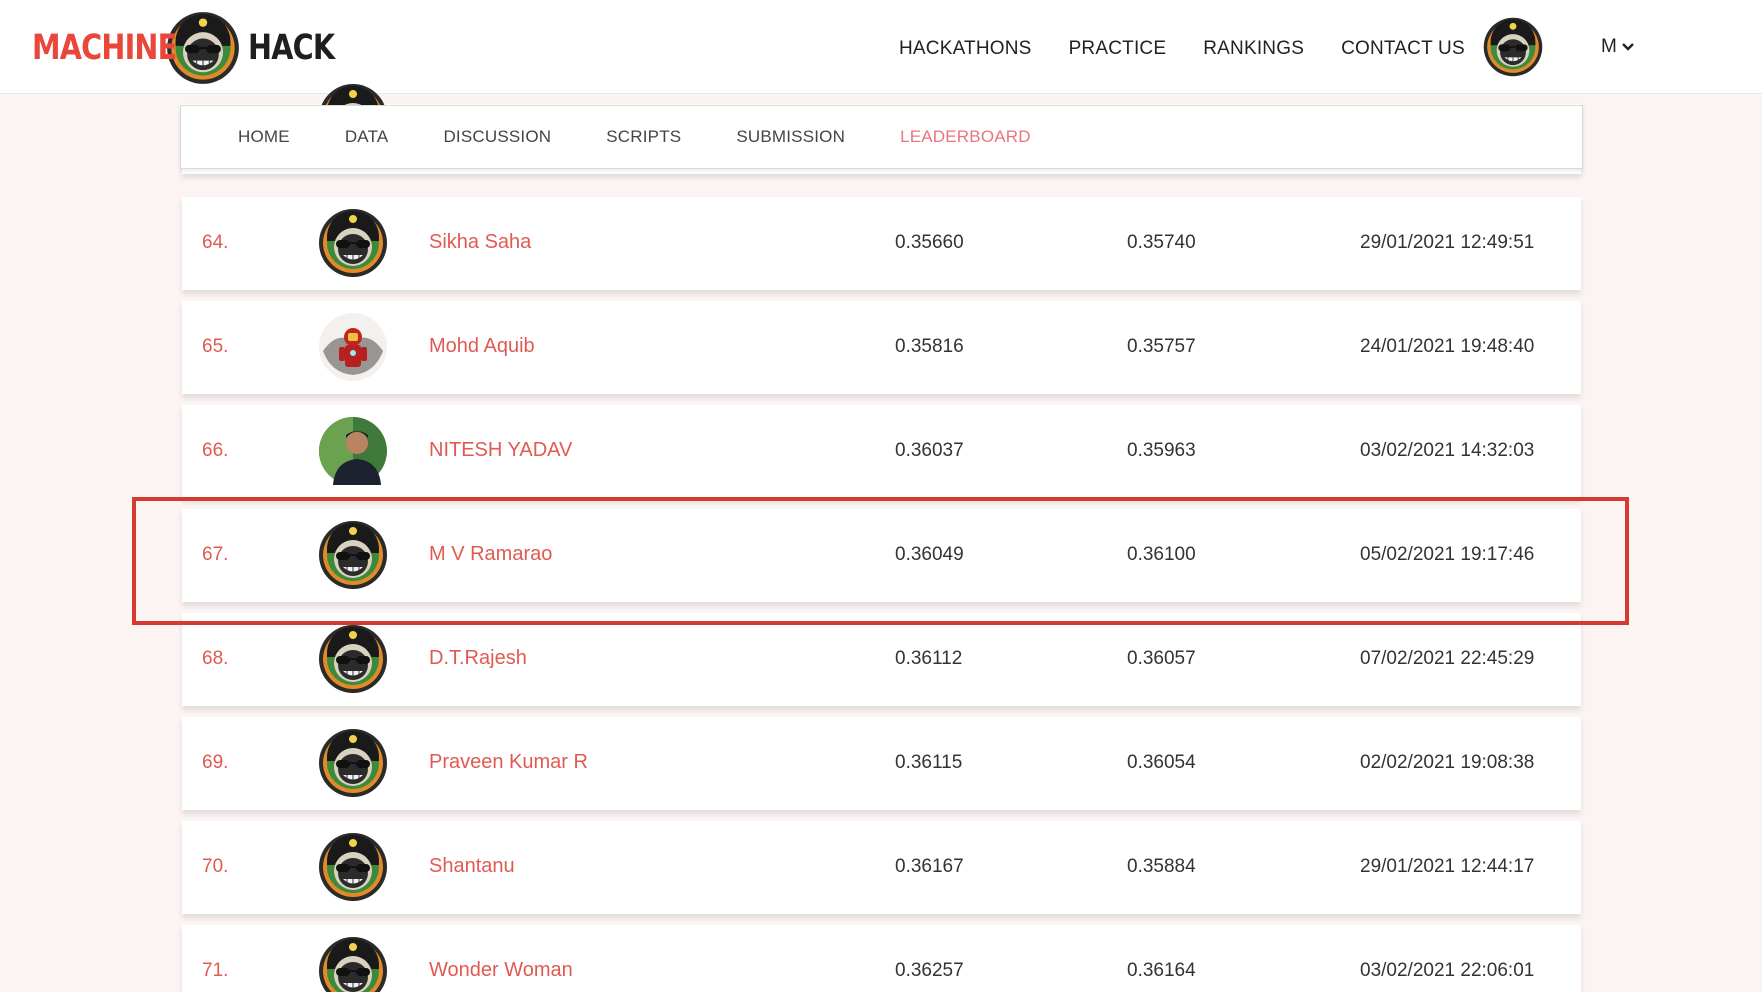  Describe the element at coordinates (264, 137) in the screenshot. I see `tab-home: HOME` at that location.